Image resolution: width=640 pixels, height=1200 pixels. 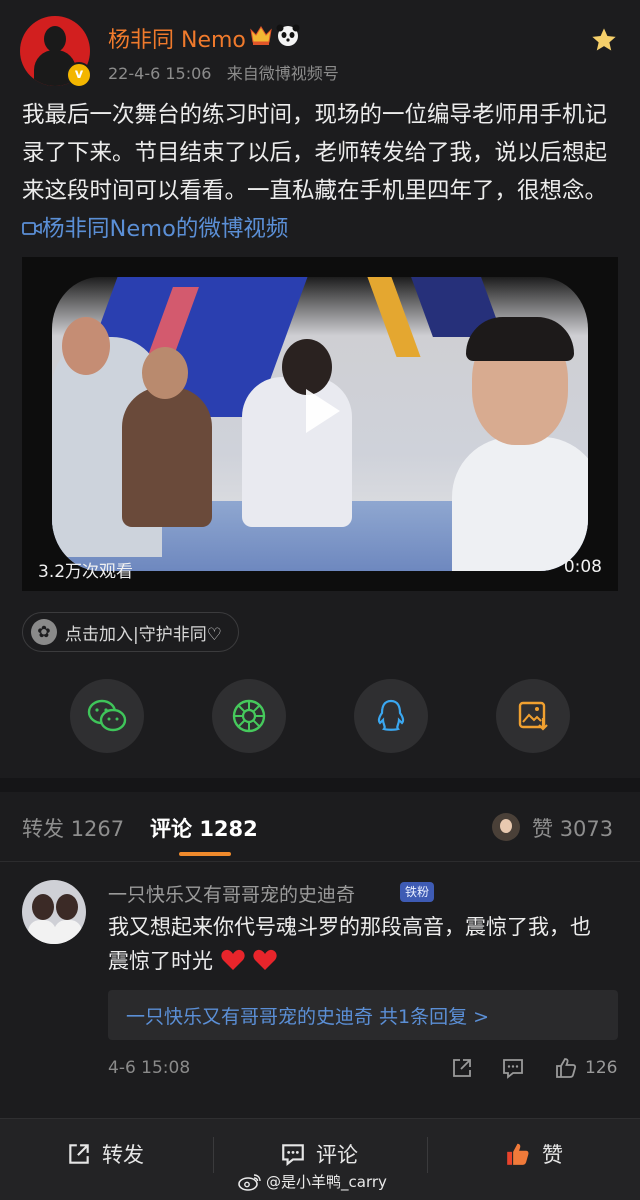 I want to click on favorite-star-icon, so click(x=604, y=40).